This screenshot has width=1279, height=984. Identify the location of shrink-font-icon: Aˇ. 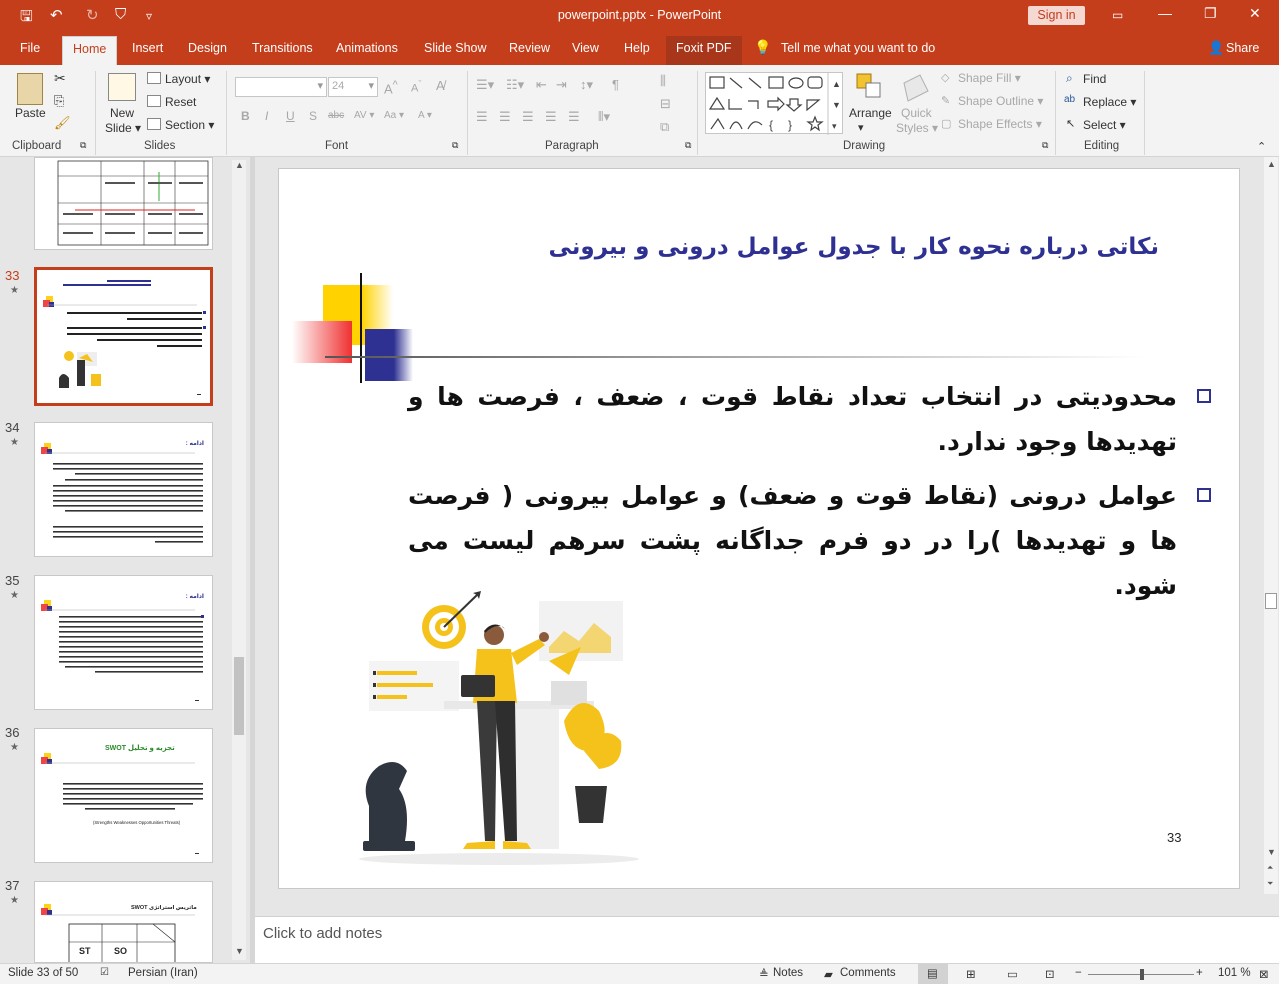
(416, 87).